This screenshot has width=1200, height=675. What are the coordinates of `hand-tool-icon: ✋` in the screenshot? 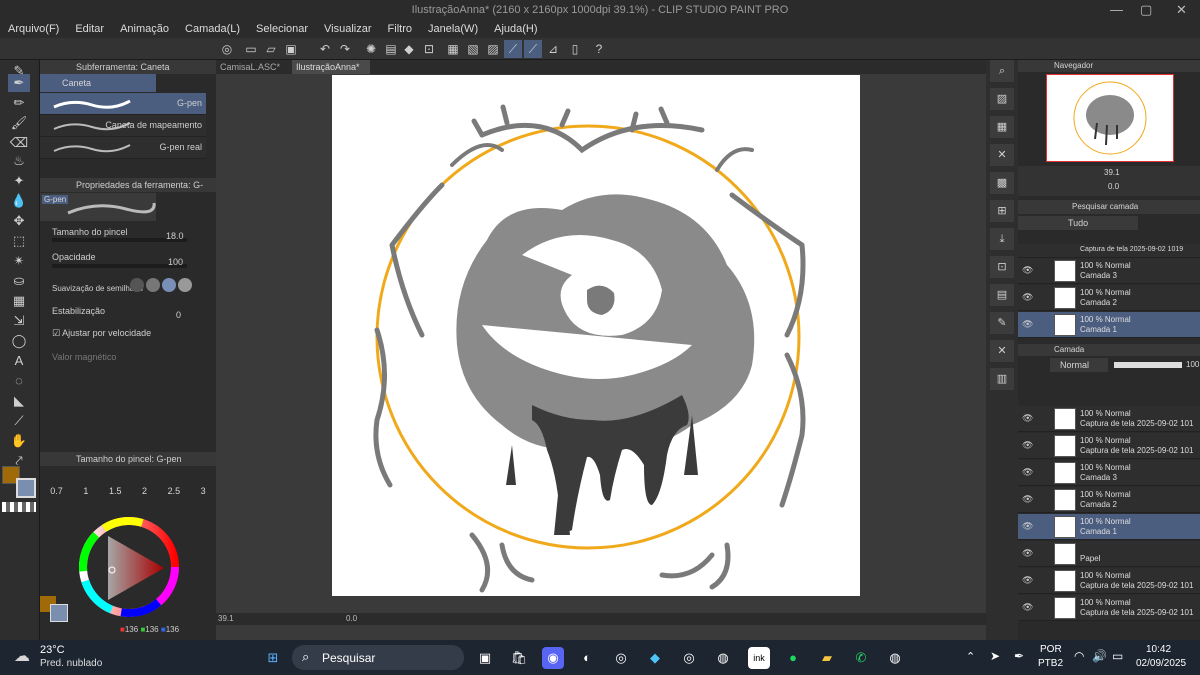 It's located at (19, 441).